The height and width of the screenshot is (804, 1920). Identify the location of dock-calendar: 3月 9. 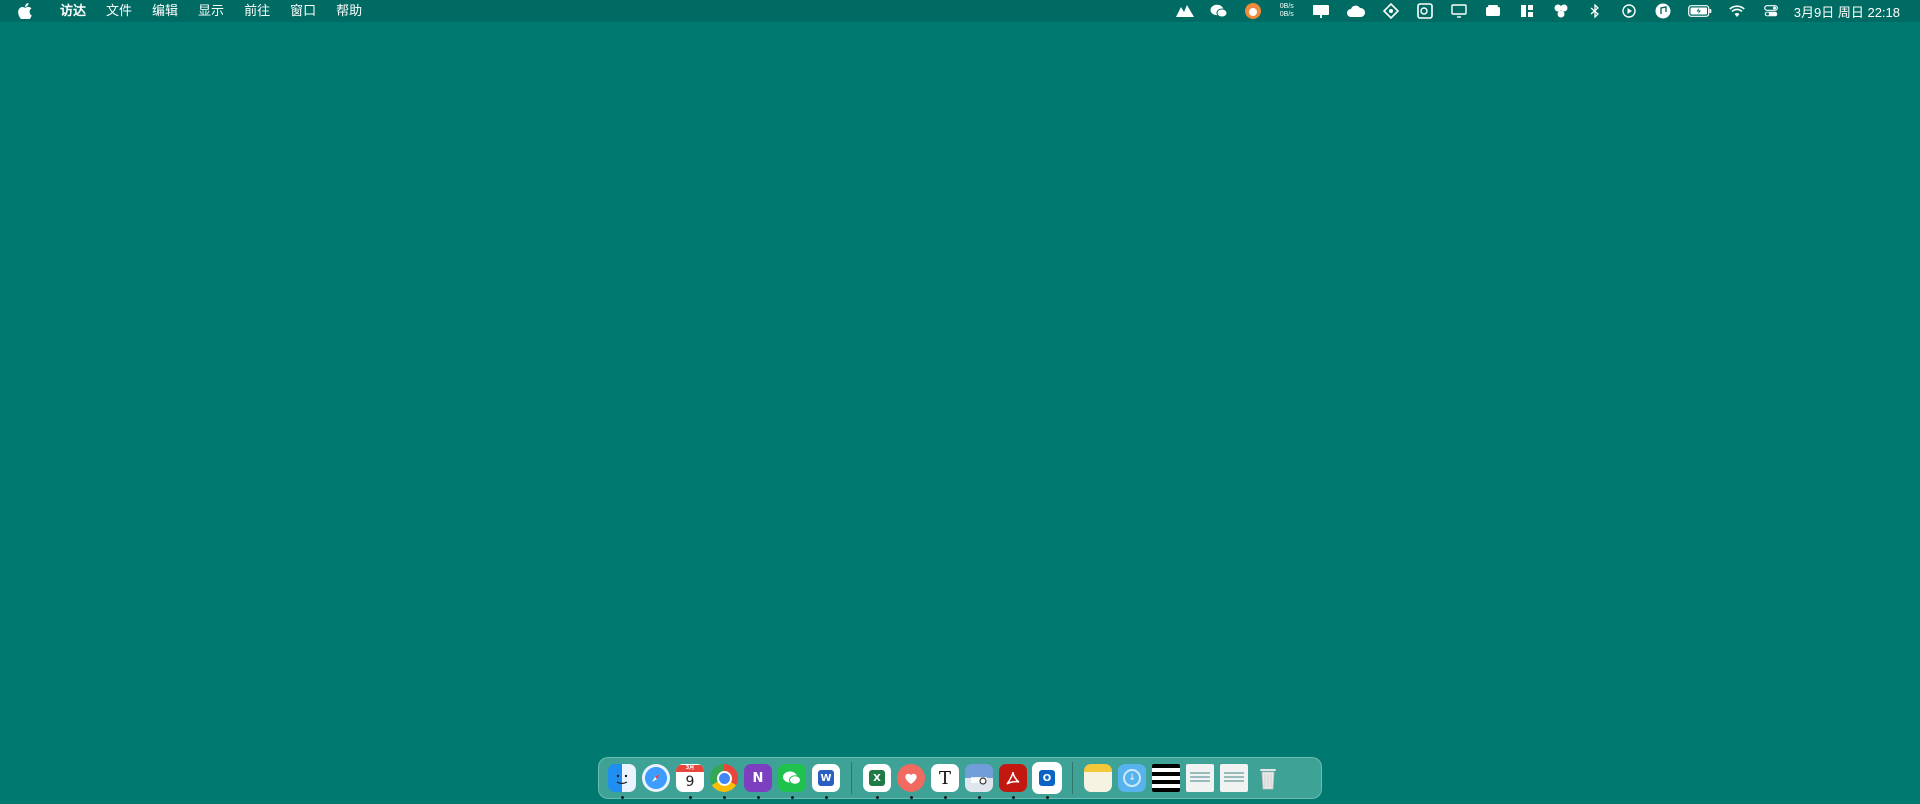
(690, 781).